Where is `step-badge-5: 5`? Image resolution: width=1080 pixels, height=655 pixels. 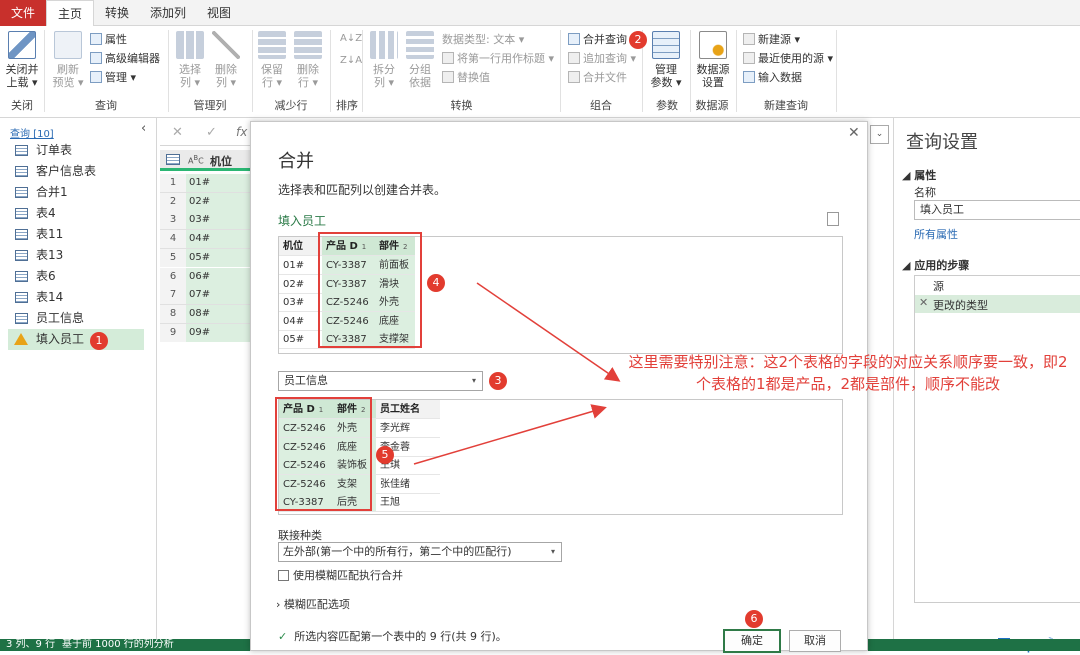 step-badge-5: 5 is located at coordinates (385, 455).